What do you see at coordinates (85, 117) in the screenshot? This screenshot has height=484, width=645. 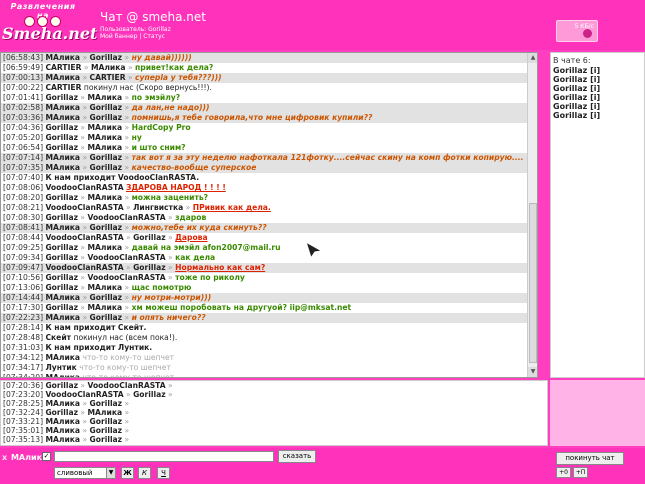 I see `arrow-icon: »` at bounding box center [85, 117].